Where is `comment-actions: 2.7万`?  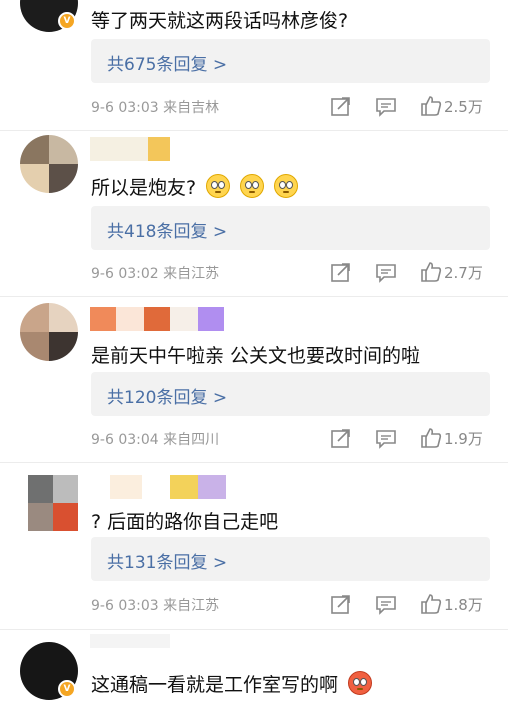 comment-actions: 2.7万 is located at coordinates (410, 272).